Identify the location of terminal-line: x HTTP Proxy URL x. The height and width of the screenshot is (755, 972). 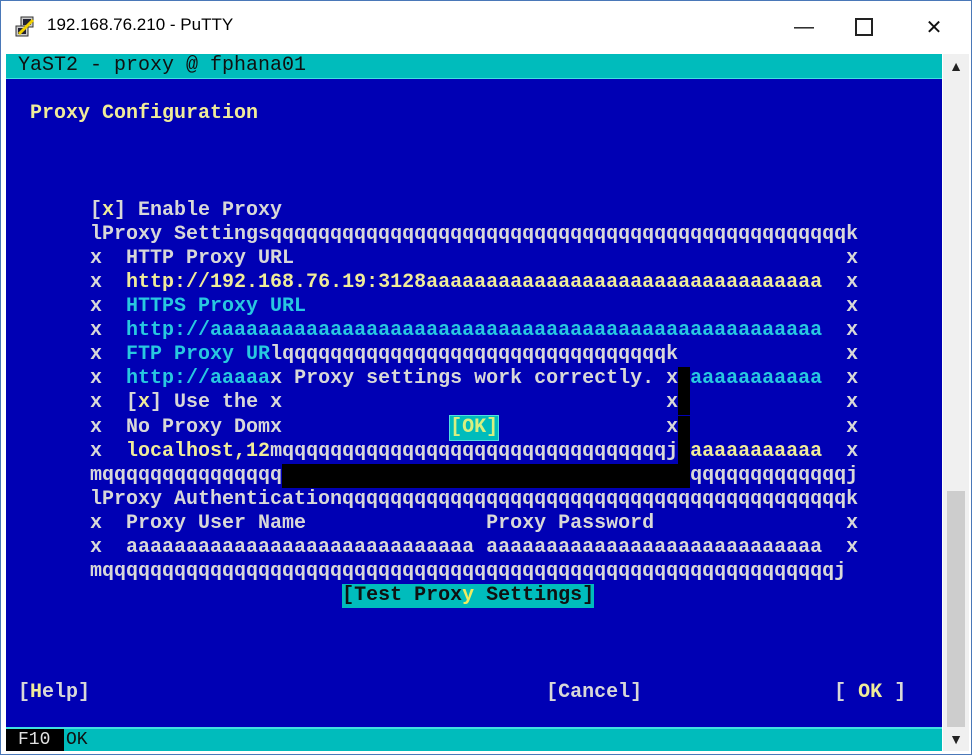
(432, 259).